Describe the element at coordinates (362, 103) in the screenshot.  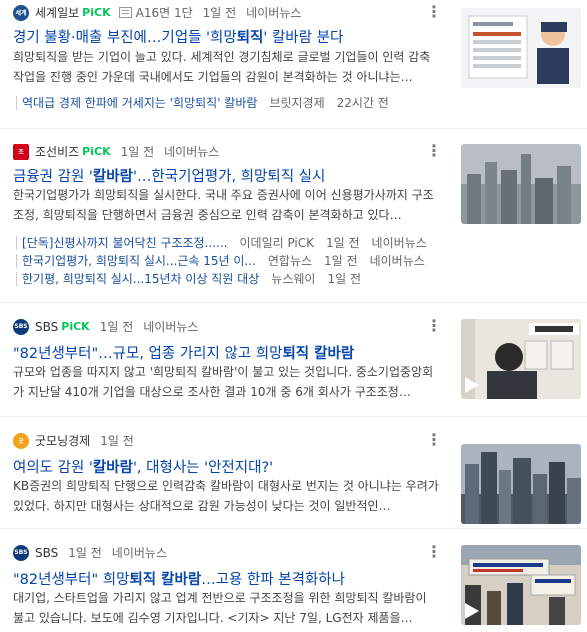
I see `related-time: 22시간 전` at that location.